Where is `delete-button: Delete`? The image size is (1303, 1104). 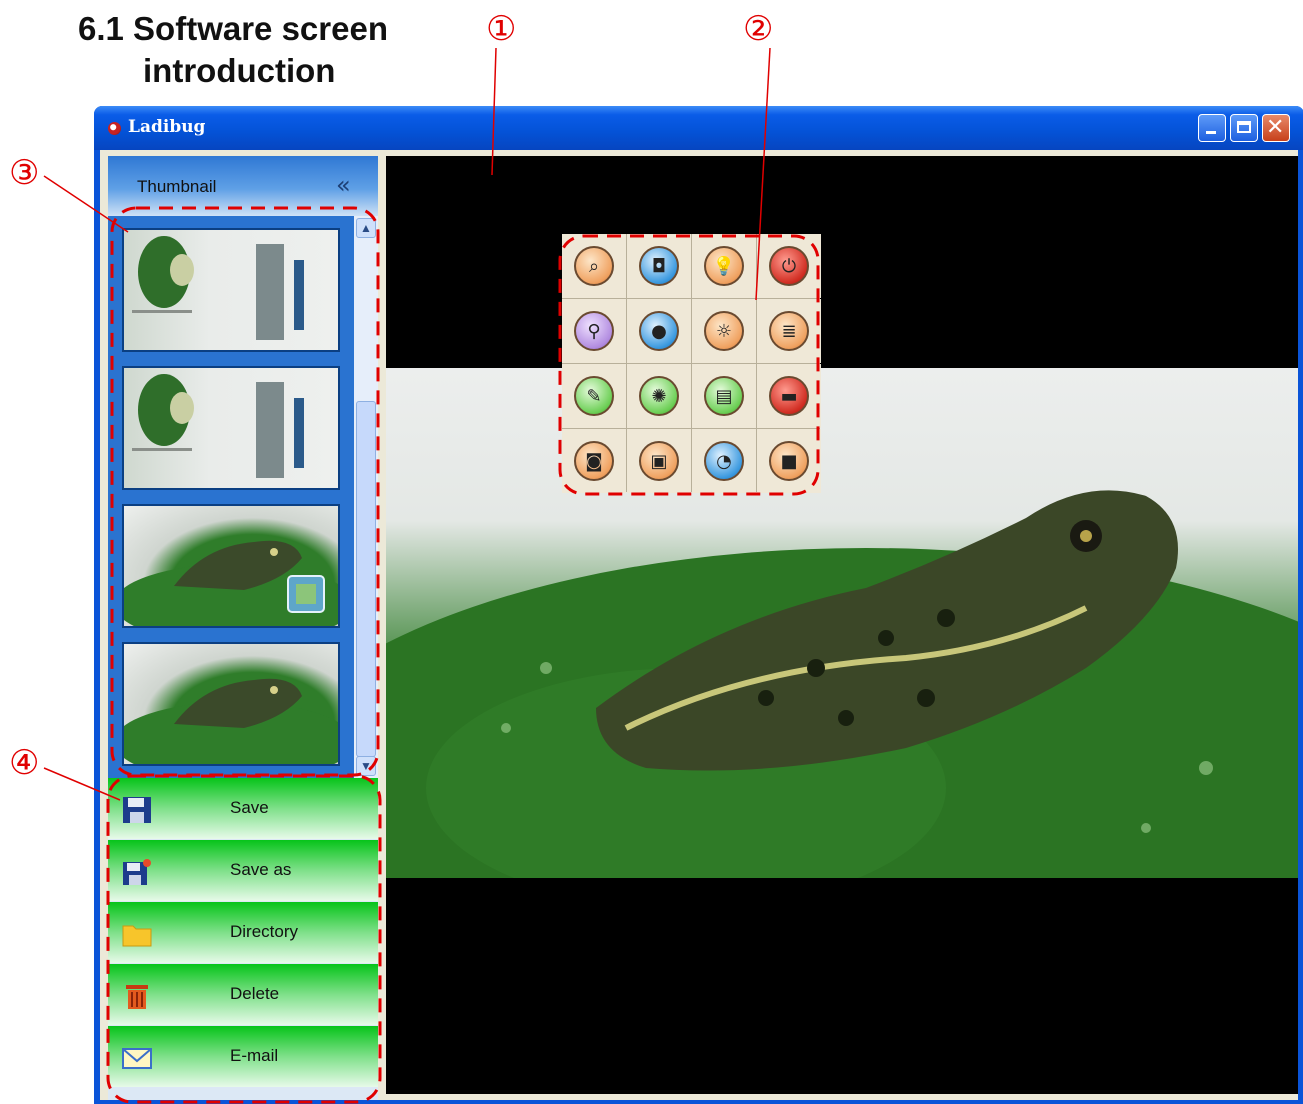
delete-button: Delete is located at coordinates (243, 994).